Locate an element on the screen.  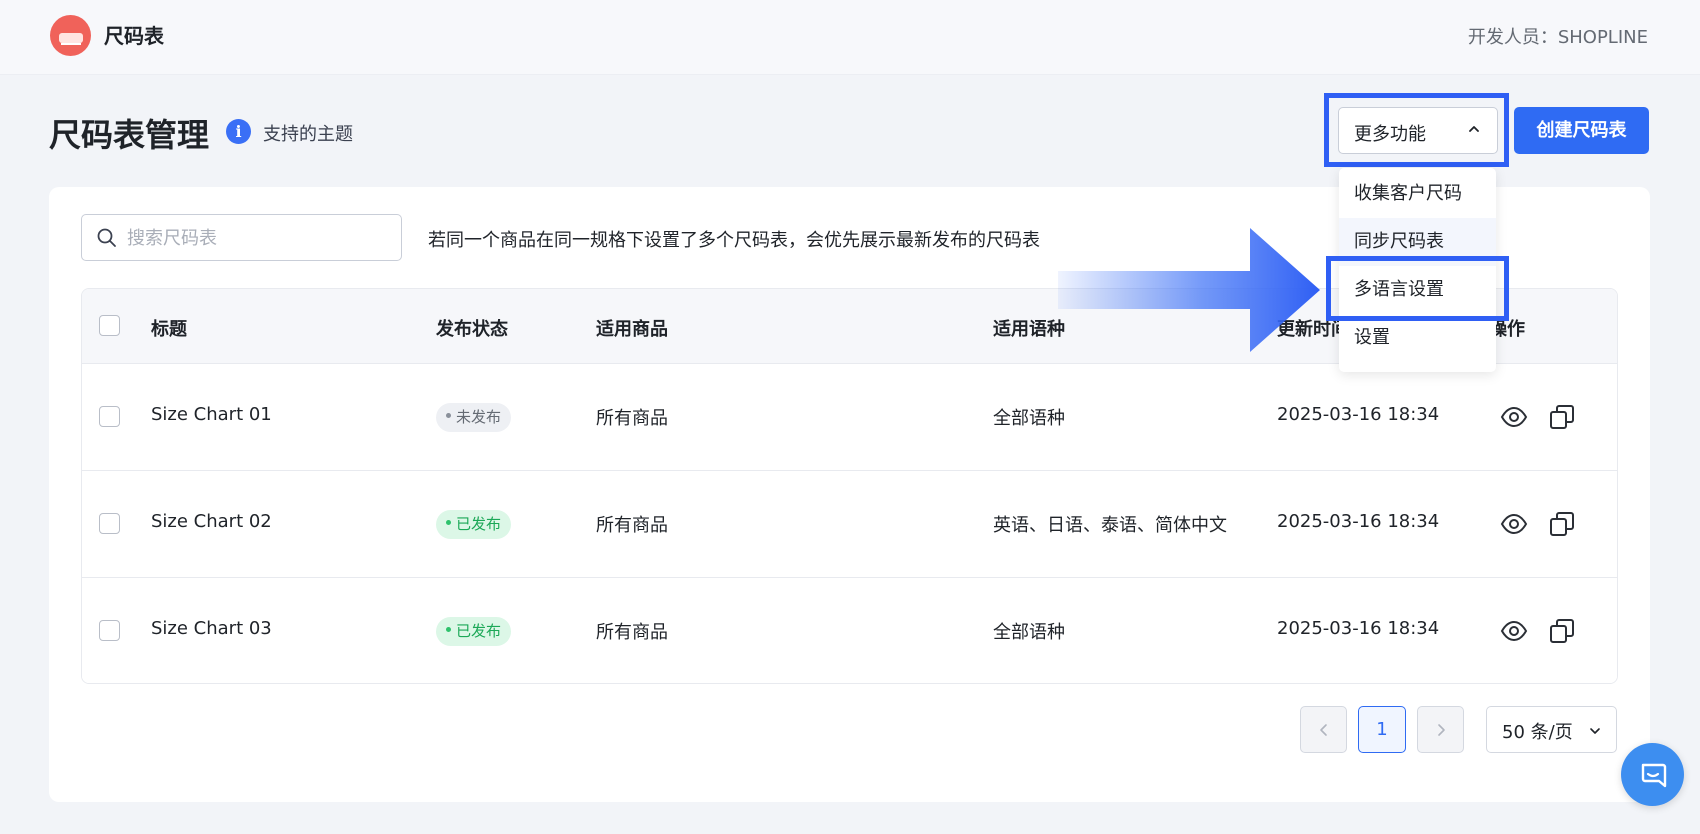
chat-support-button is located at coordinates (1652, 774).